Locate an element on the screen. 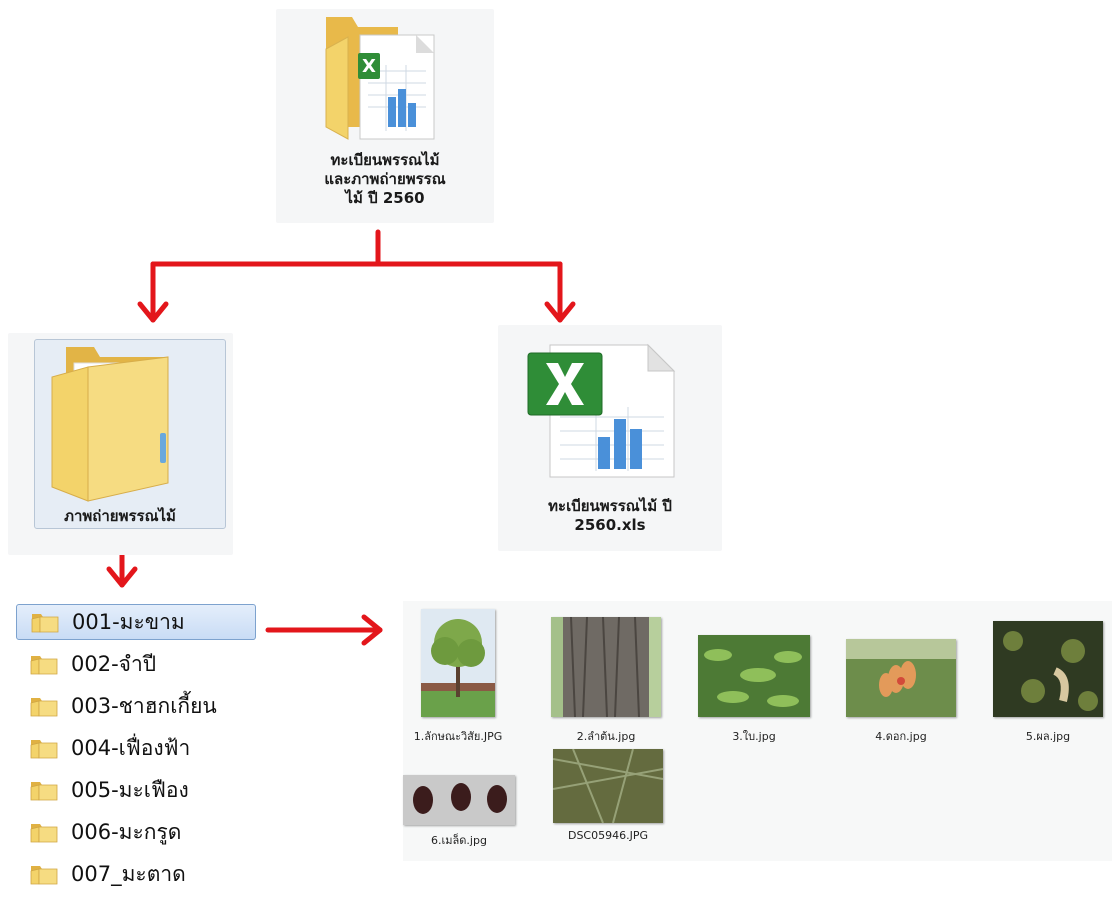 The width and height of the screenshot is (1113, 901). folder-list-item-label: 004-เฟื่องฟ้า is located at coordinates (131, 747).